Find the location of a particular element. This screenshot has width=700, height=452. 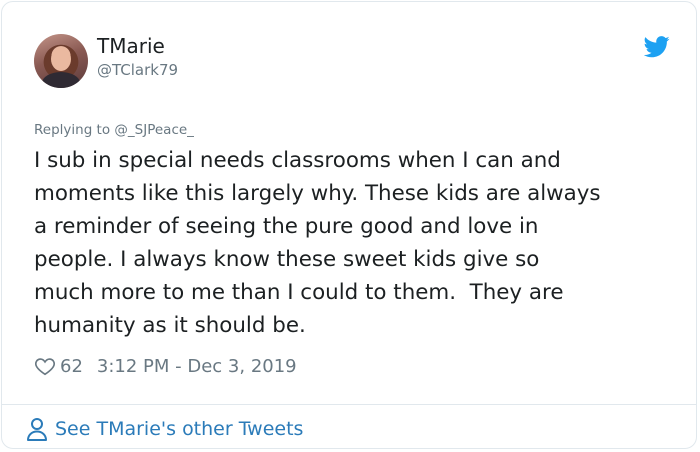

divider is located at coordinates (349, 404).